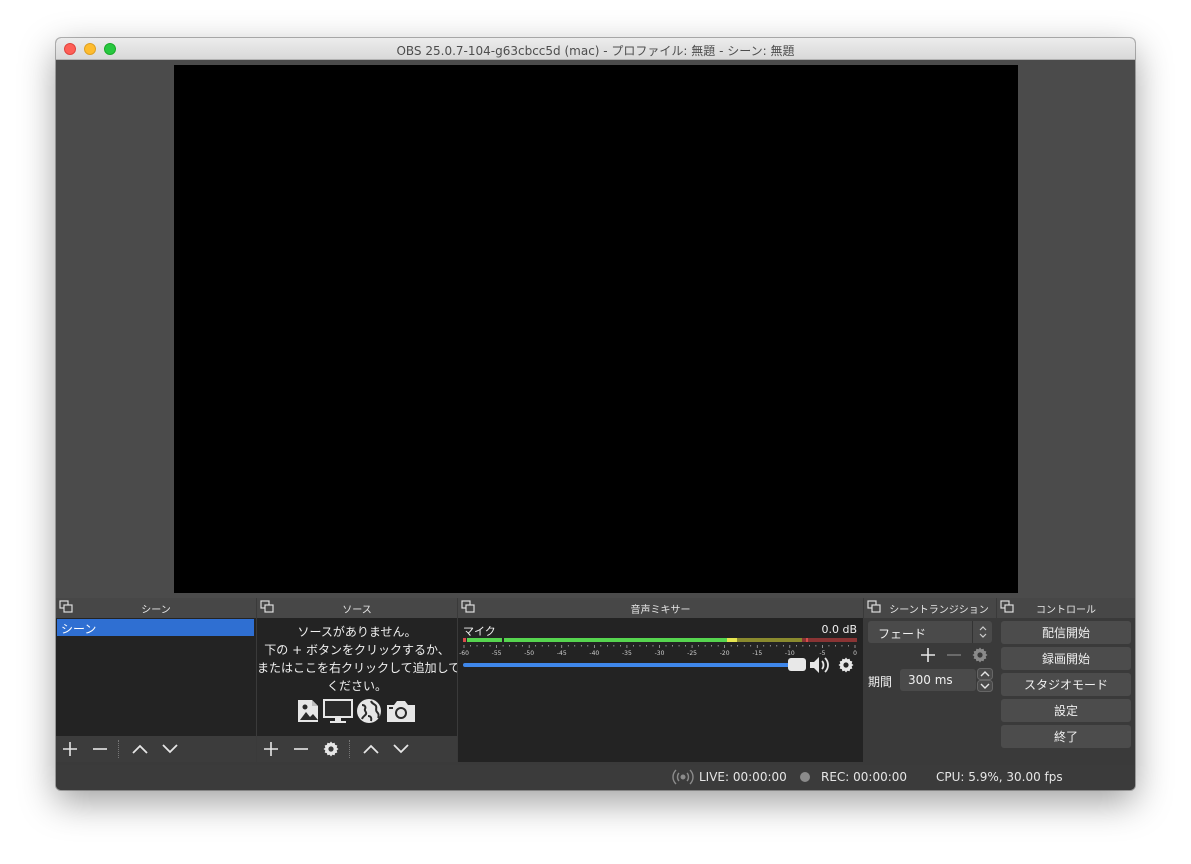 Image resolution: width=1191 pixels, height=864 pixels. What do you see at coordinates (562, 653) in the screenshot?
I see `meter-tick-label: -45` at bounding box center [562, 653].